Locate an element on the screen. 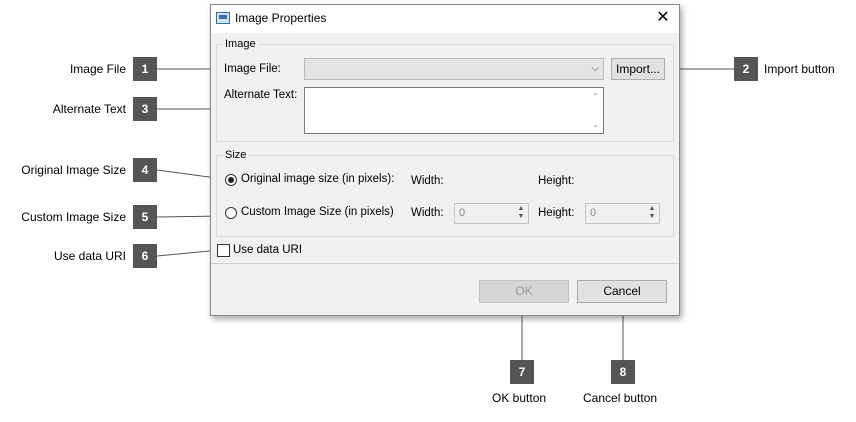  callout-badge-1: 1 is located at coordinates (145, 69).